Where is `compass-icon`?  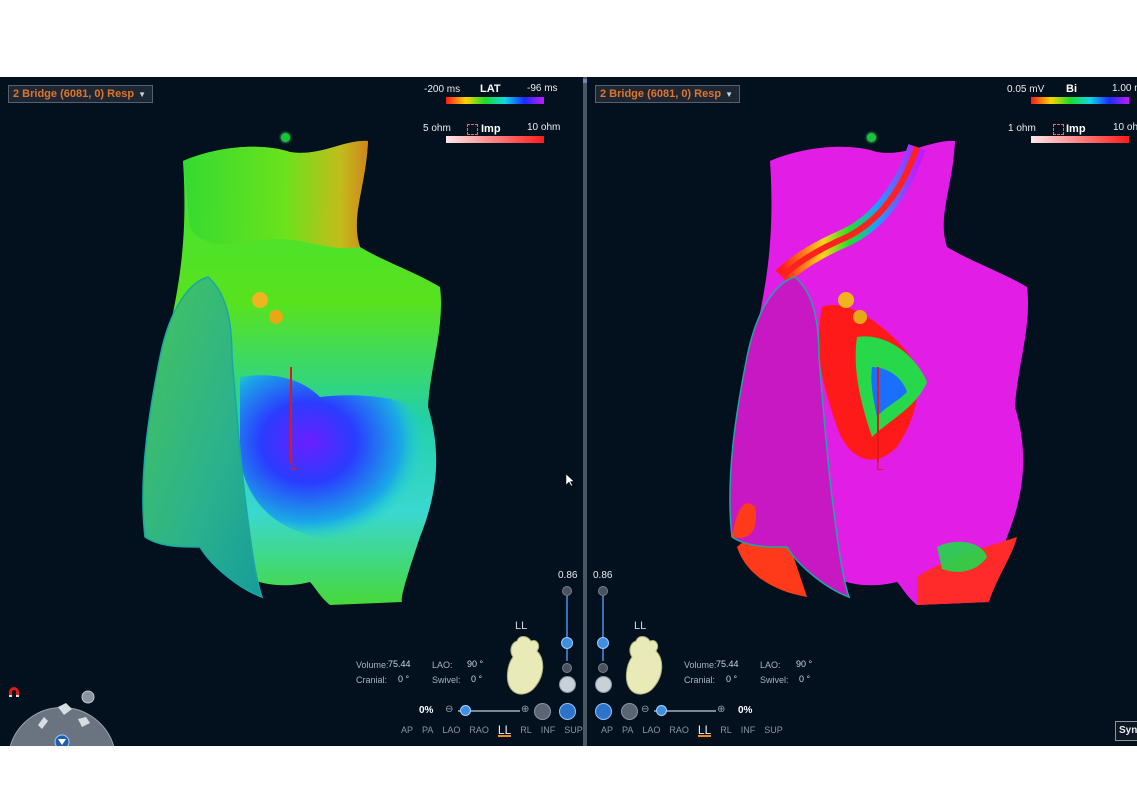 compass-icon is located at coordinates (62, 715).